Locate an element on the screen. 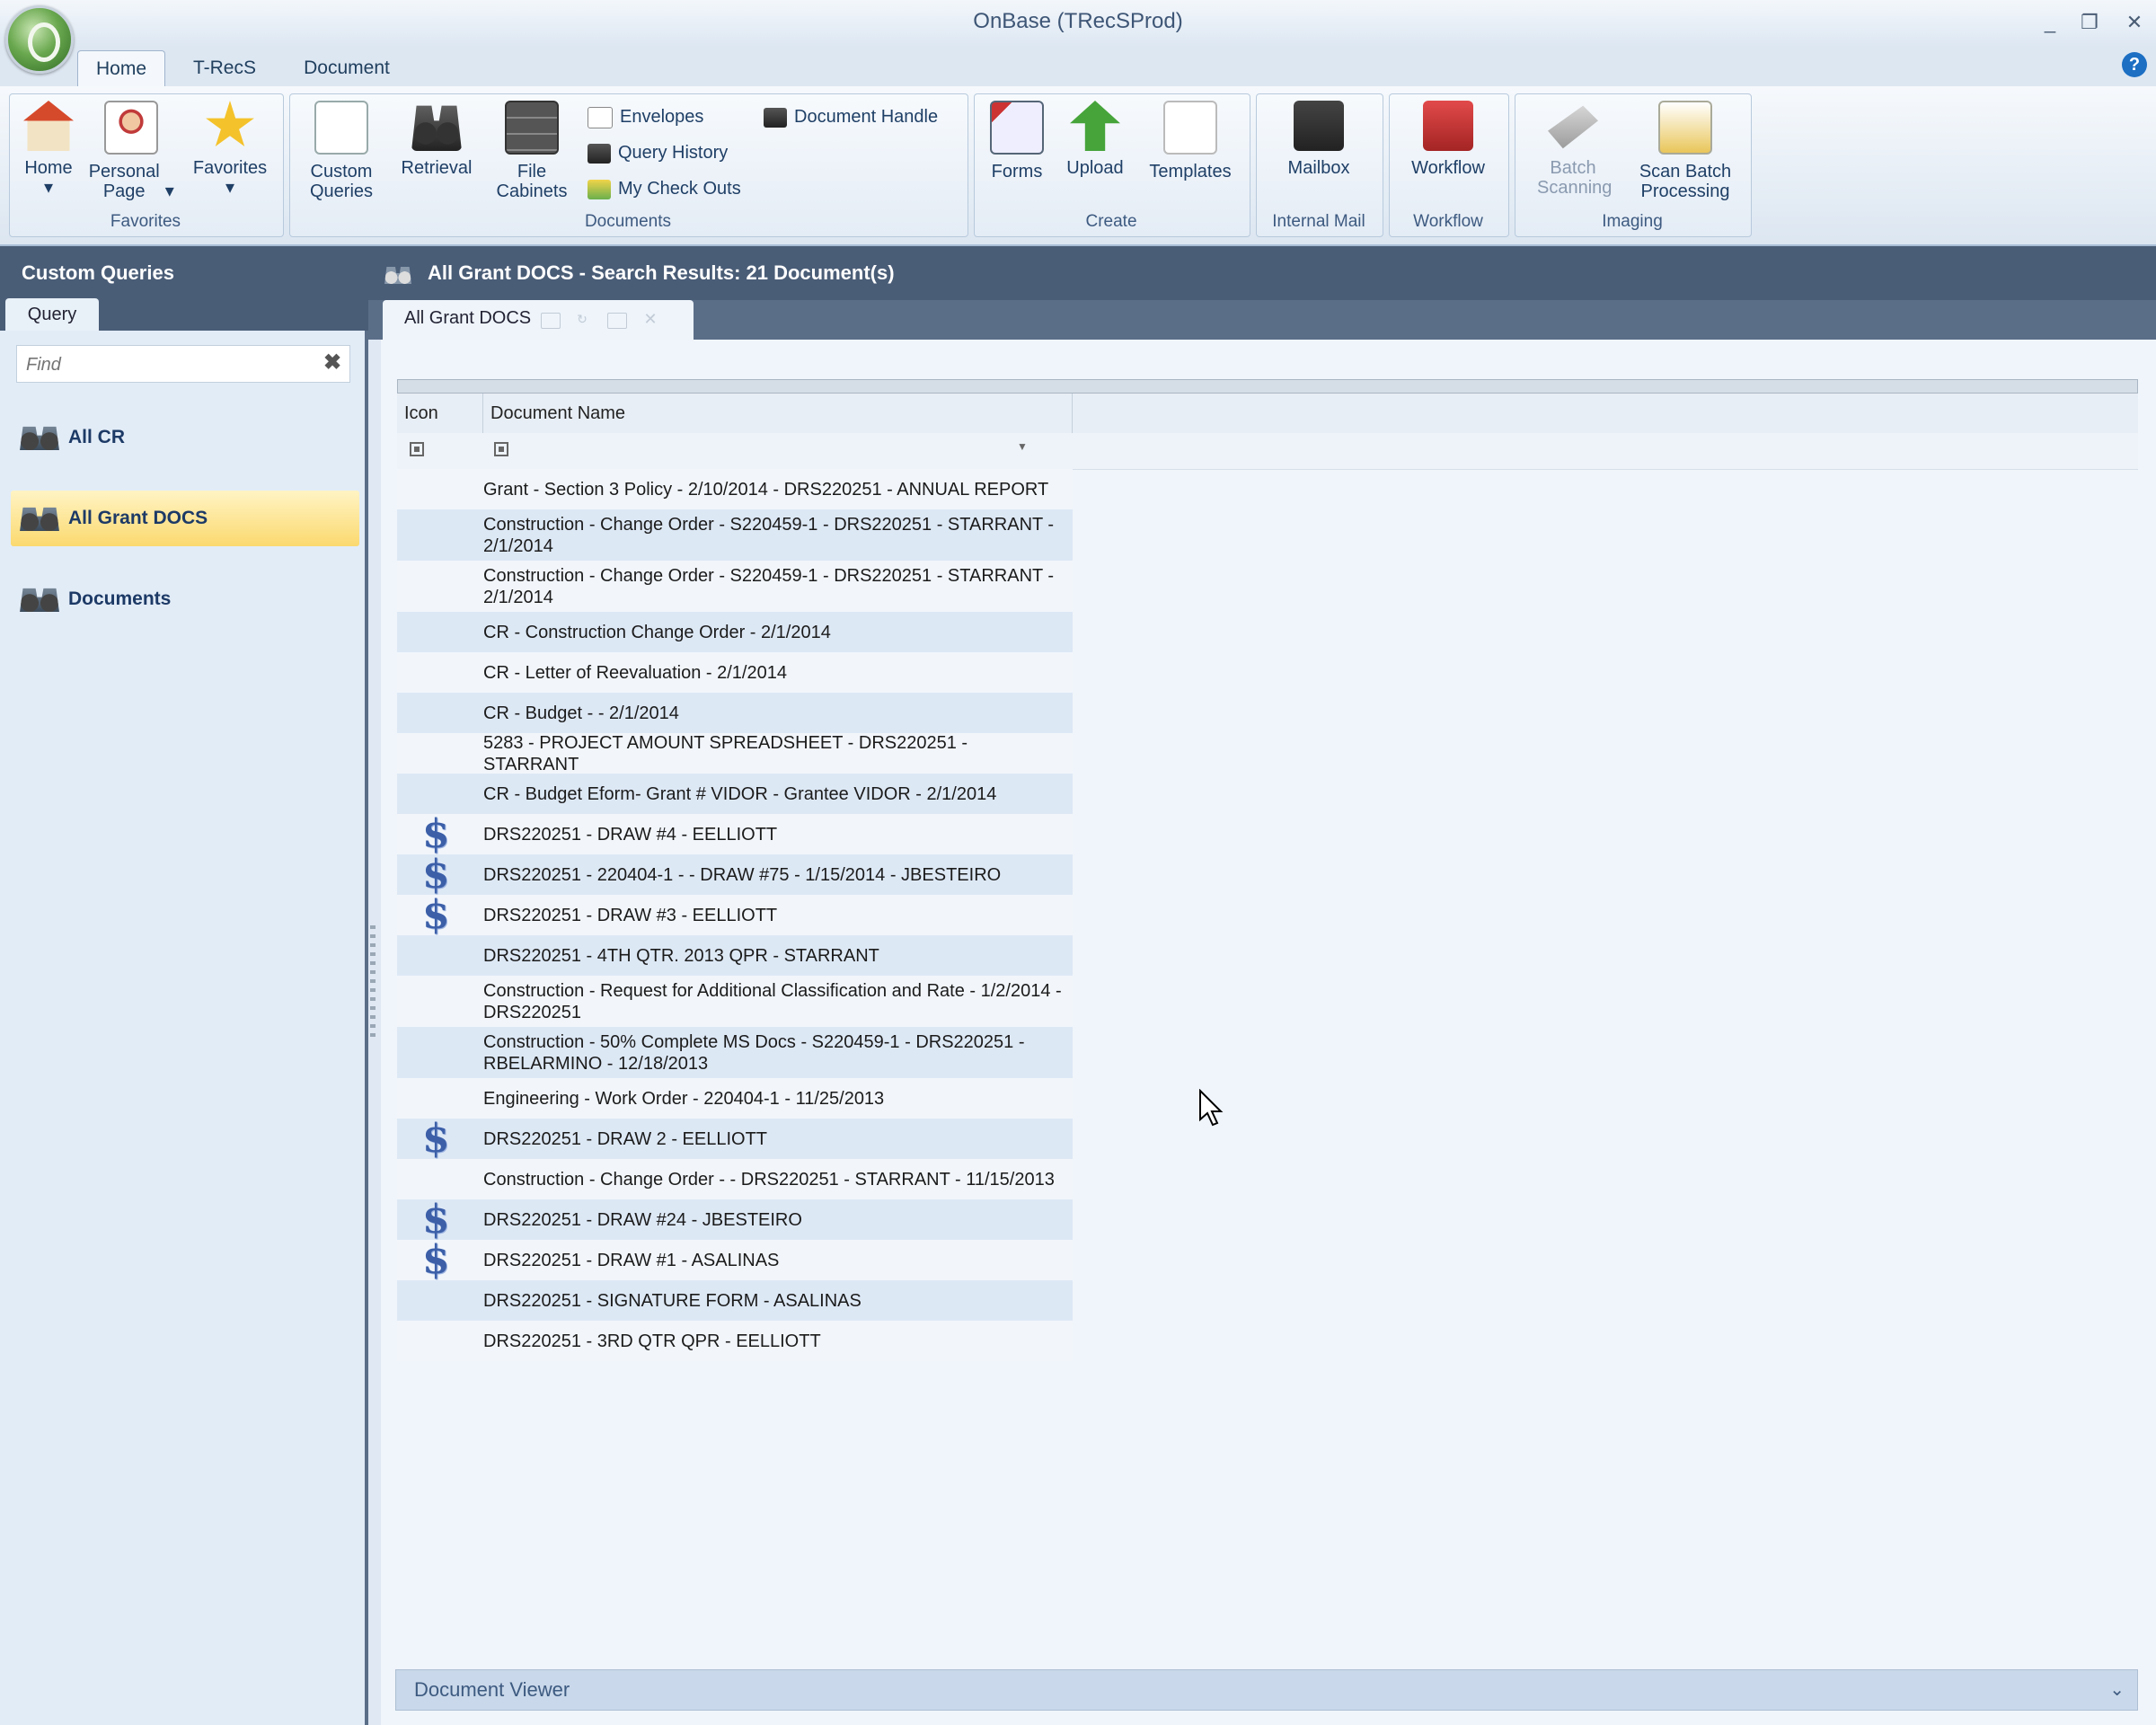 Image resolution: width=2156 pixels, height=1725 pixels. find-input is located at coordinates (174, 364).